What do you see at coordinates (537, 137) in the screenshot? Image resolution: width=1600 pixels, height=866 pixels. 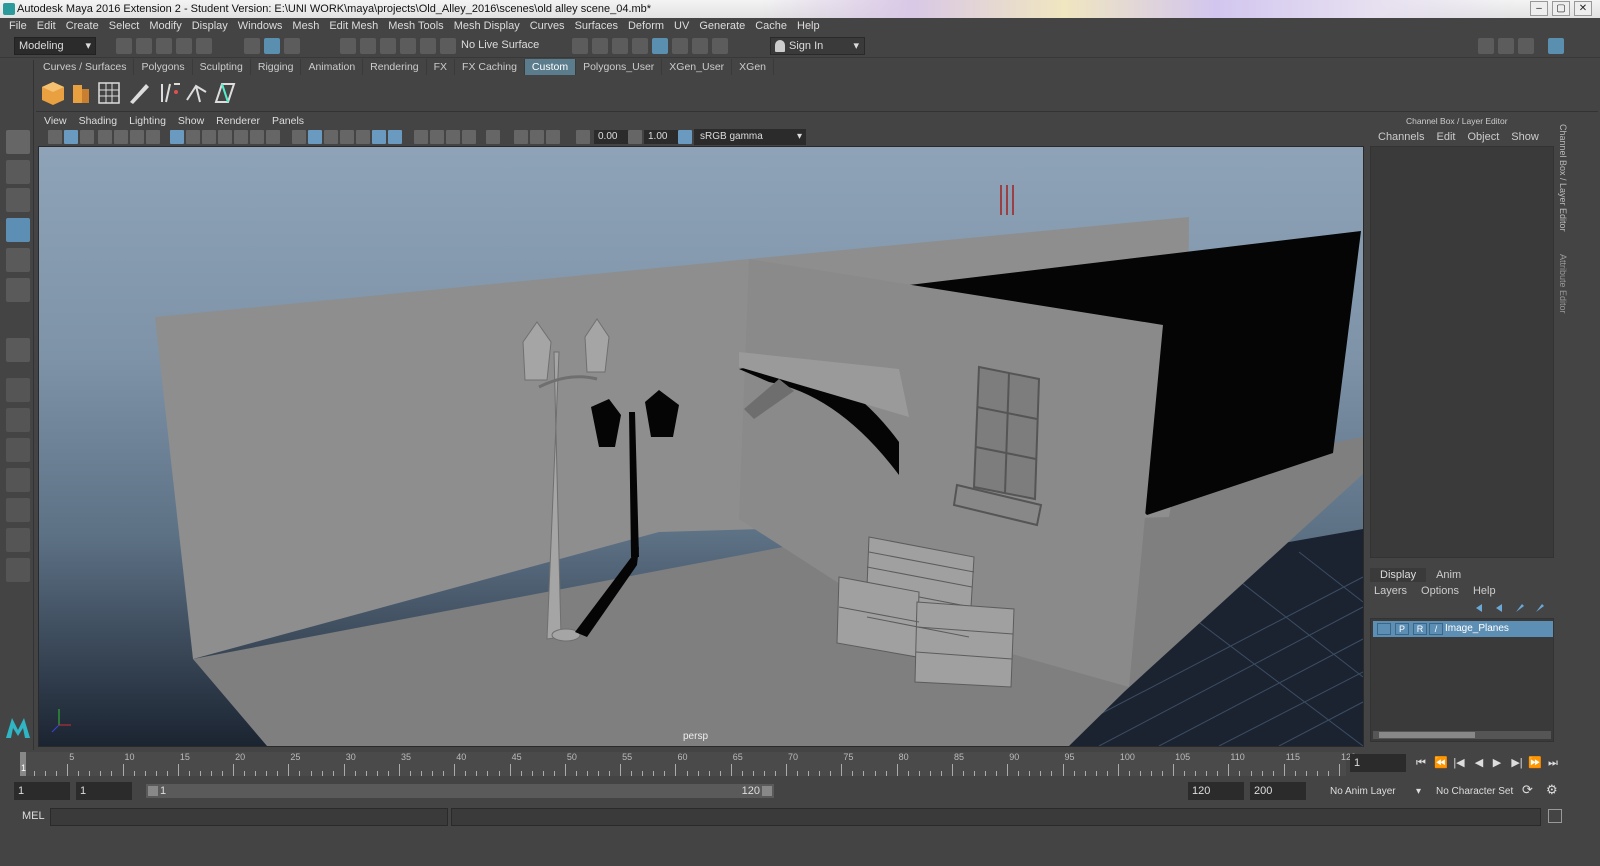 I see `xray-components-icon` at bounding box center [537, 137].